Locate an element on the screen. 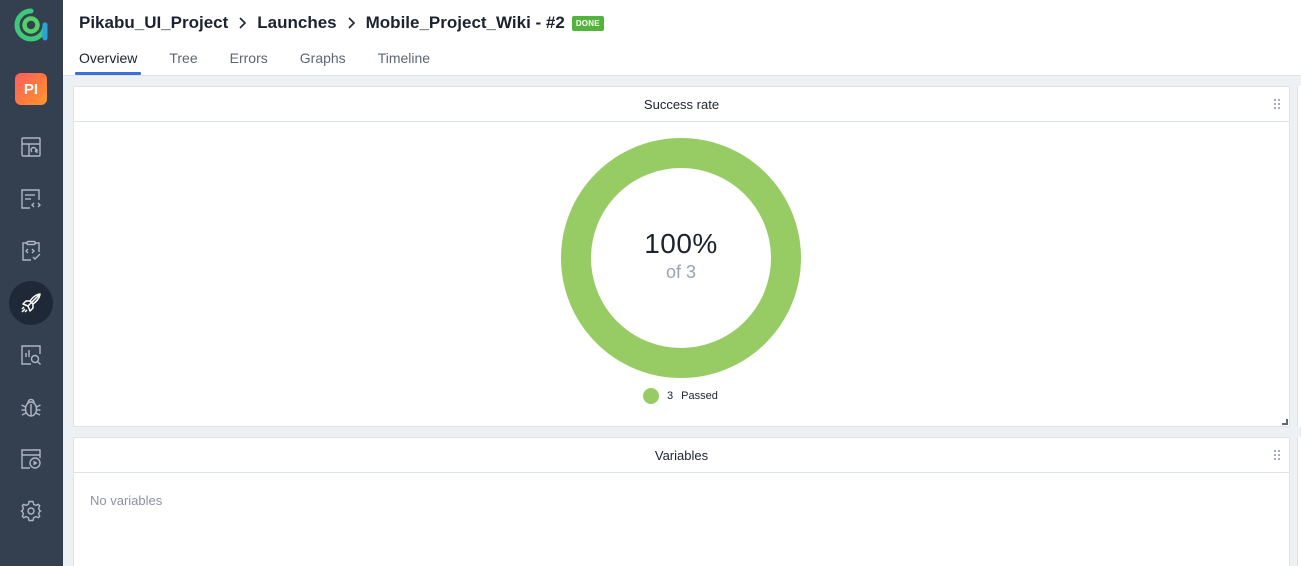 This screenshot has width=1301, height=566. donut-chart: 100% of 3 is located at coordinates (681, 258).